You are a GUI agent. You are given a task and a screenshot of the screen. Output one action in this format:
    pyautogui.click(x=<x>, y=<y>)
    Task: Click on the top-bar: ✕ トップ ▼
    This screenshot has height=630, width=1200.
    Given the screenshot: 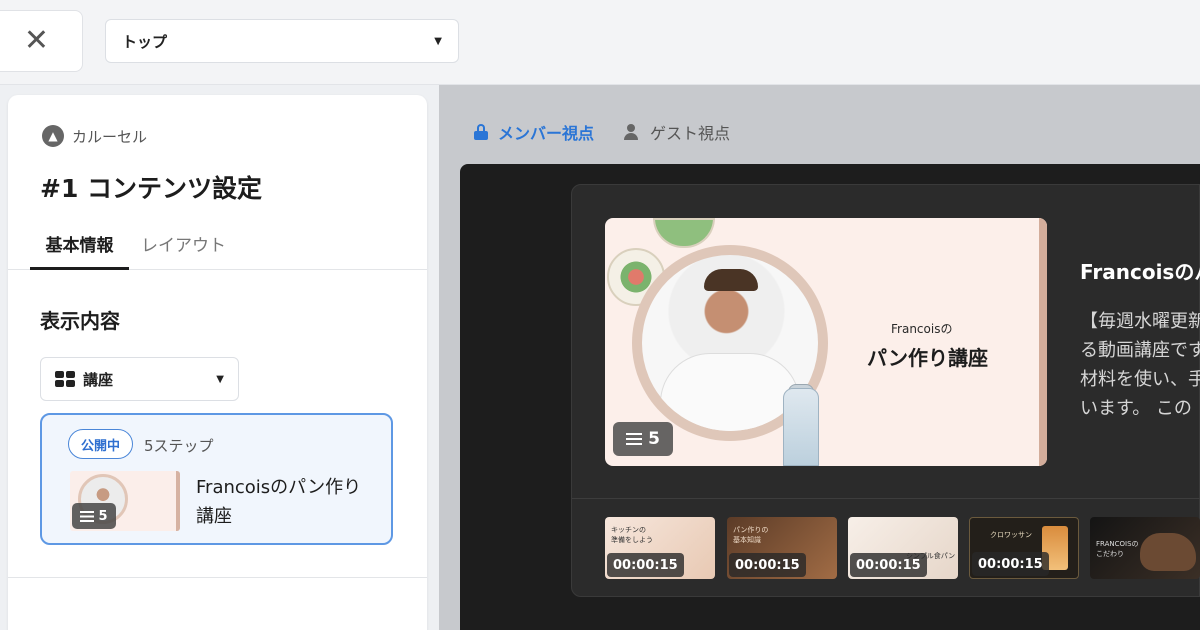 What is the action you would take?
    pyautogui.click(x=600, y=42)
    